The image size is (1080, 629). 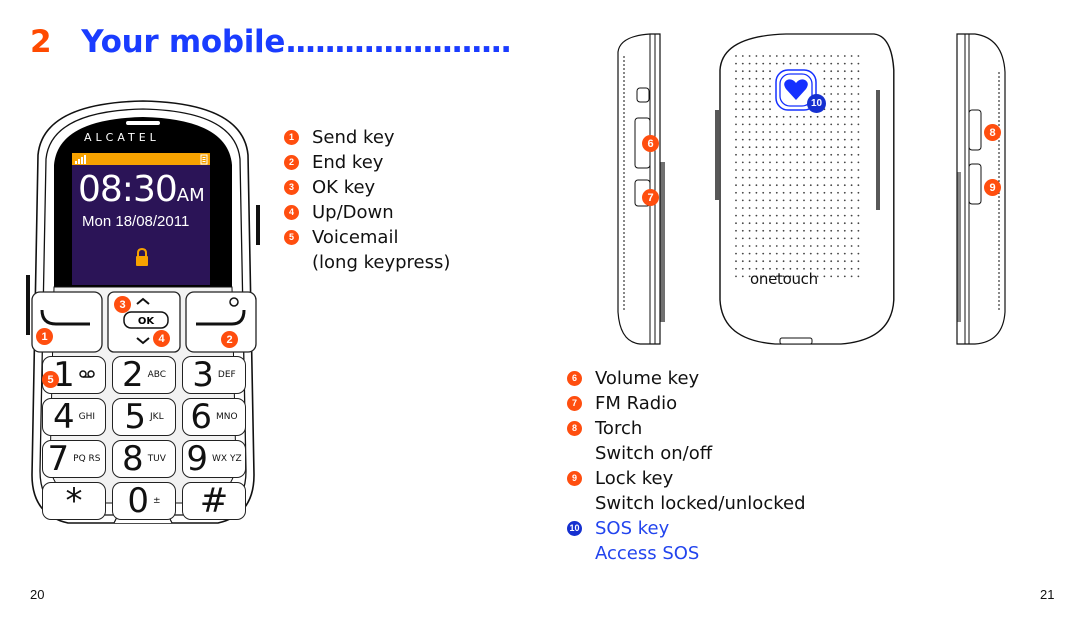 I want to click on torch-switch, so click(x=975, y=130).